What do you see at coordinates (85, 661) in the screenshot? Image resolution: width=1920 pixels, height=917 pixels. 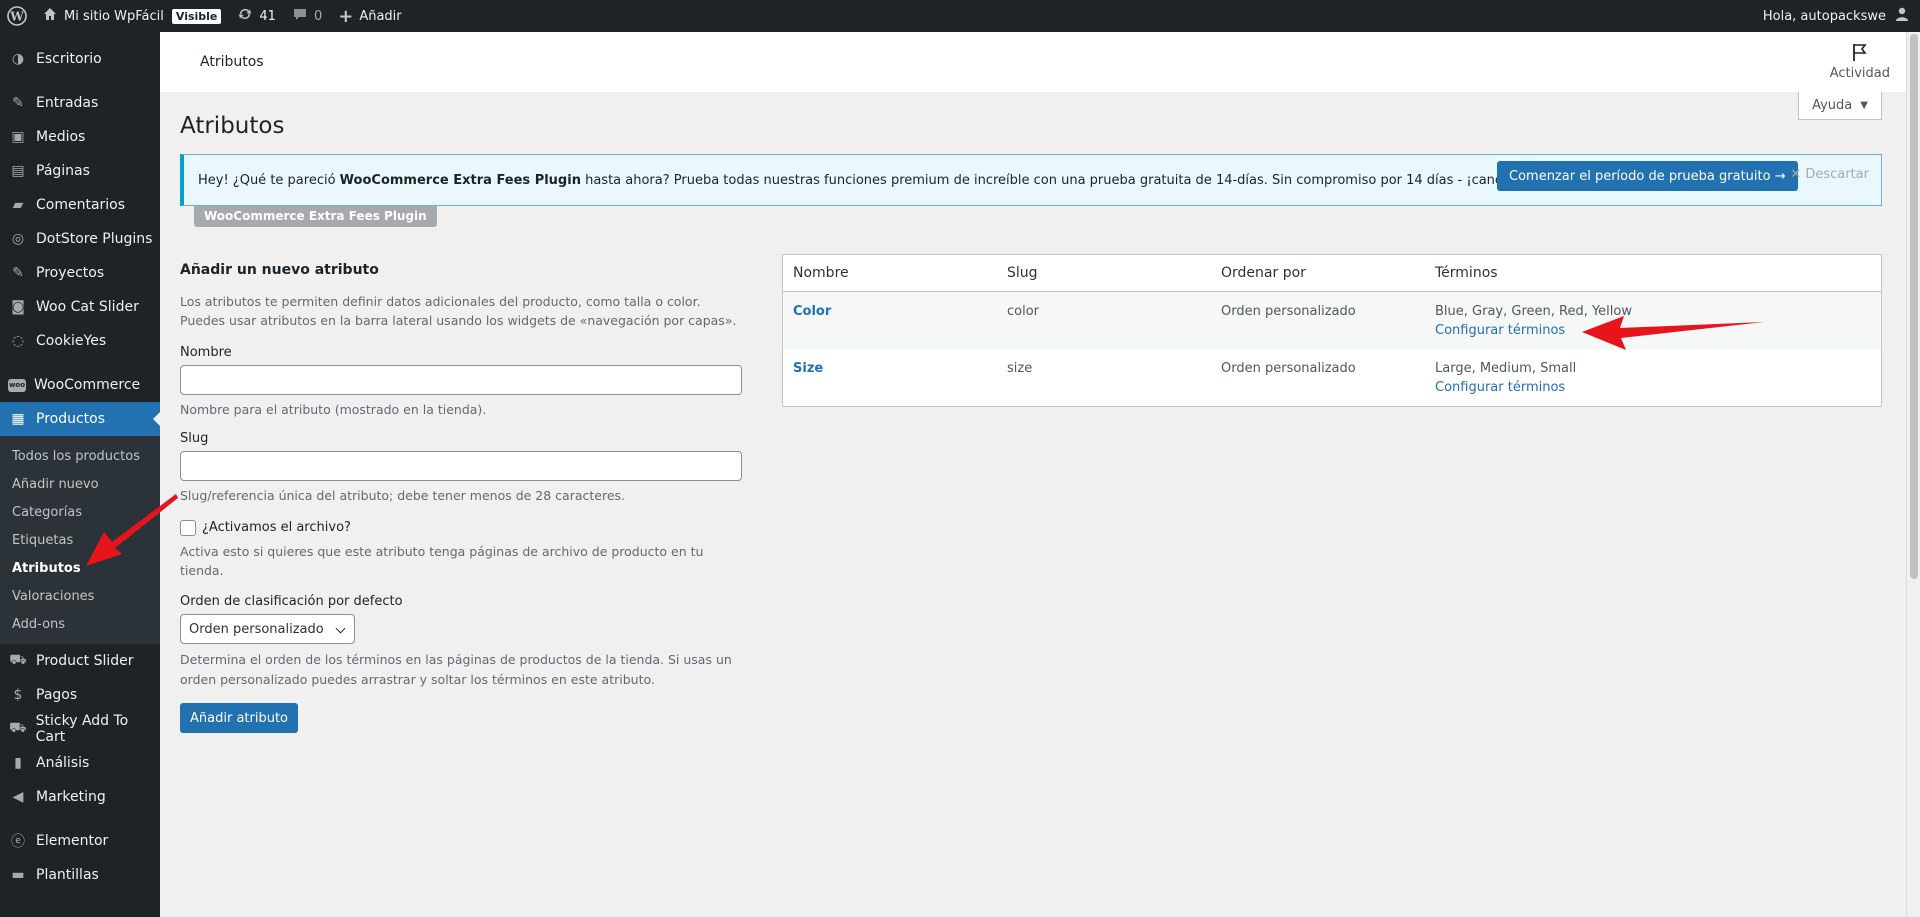 I see `menu-label: Product Slider` at bounding box center [85, 661].